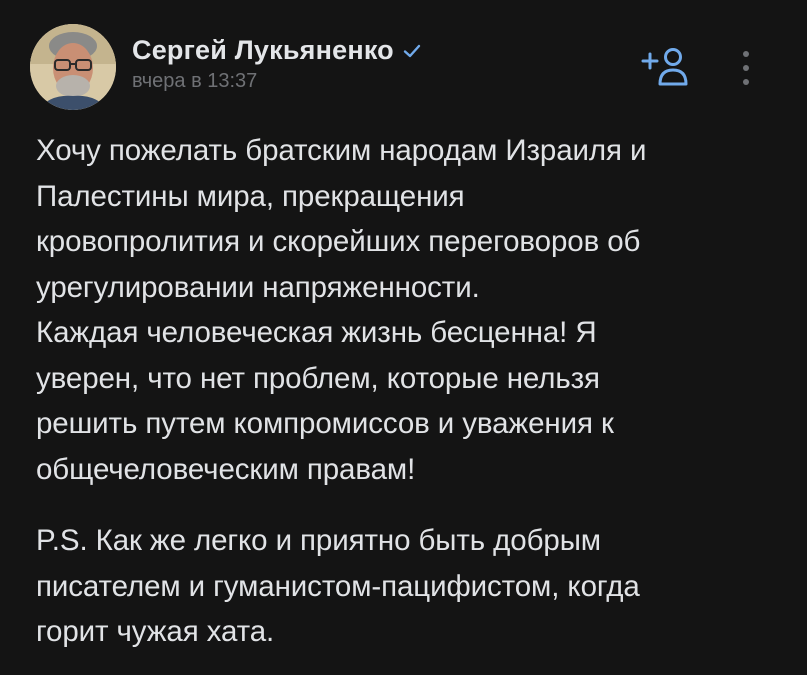  I want to click on avatar-photo, so click(73, 67).